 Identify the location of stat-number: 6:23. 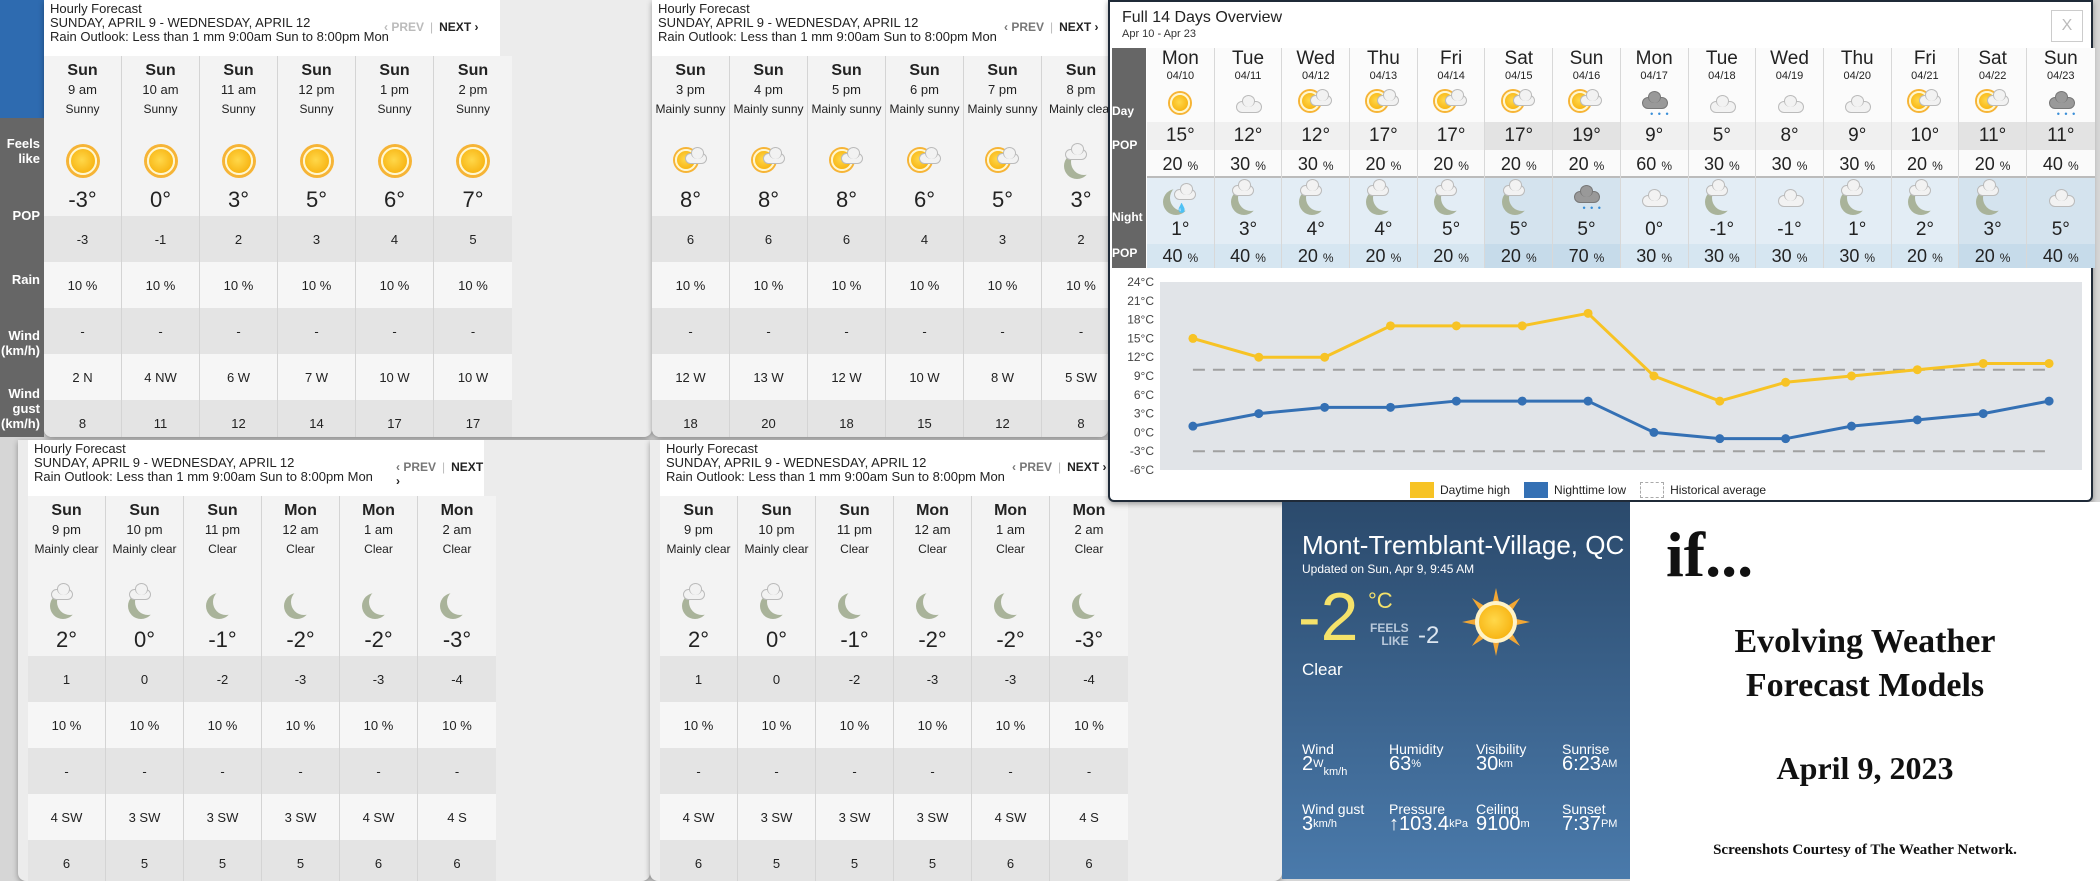
(1581, 764).